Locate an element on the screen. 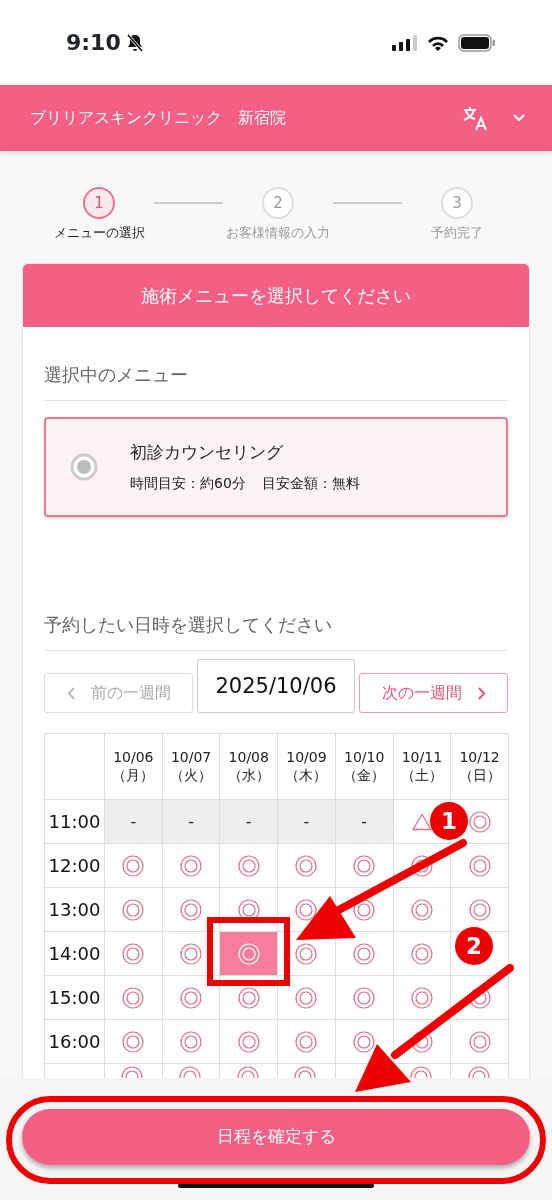 Image resolution: width=552 pixels, height=1200 pixels. menu-detail: 目安金額：無料 is located at coordinates (310, 484).